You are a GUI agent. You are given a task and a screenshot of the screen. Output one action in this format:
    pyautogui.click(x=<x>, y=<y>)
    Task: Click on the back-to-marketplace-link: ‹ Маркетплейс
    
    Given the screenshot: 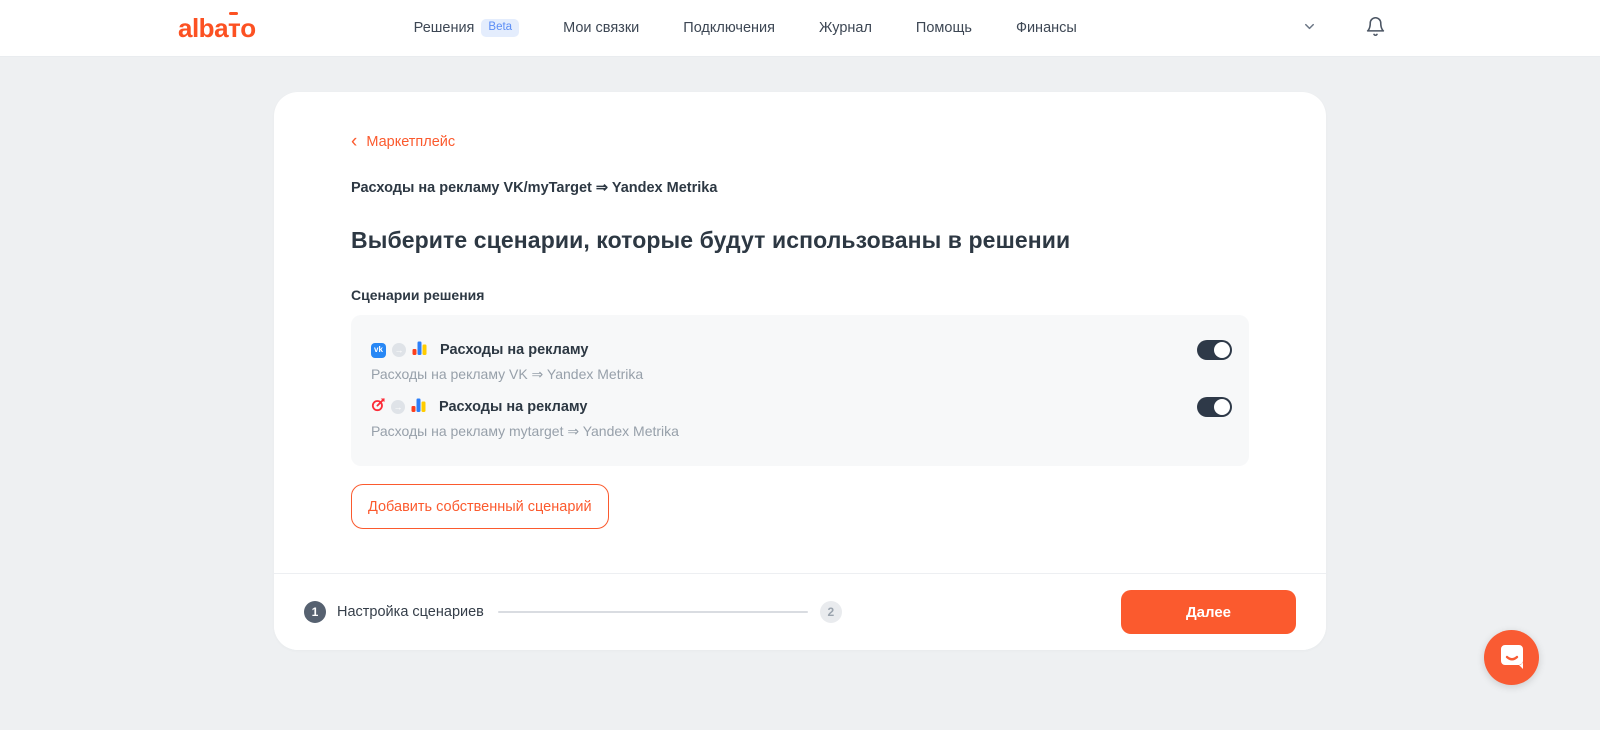 What is the action you would take?
    pyautogui.click(x=403, y=141)
    